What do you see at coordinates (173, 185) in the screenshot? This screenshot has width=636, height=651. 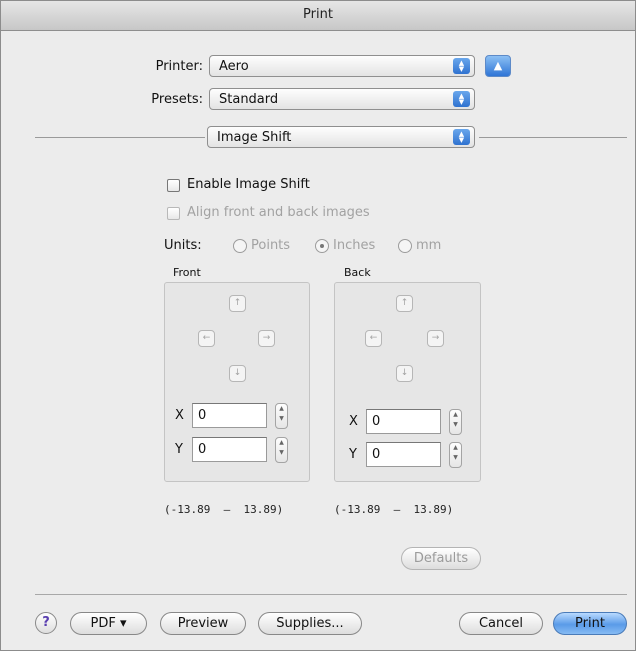 I see `enable-image-shift-checkbox` at bounding box center [173, 185].